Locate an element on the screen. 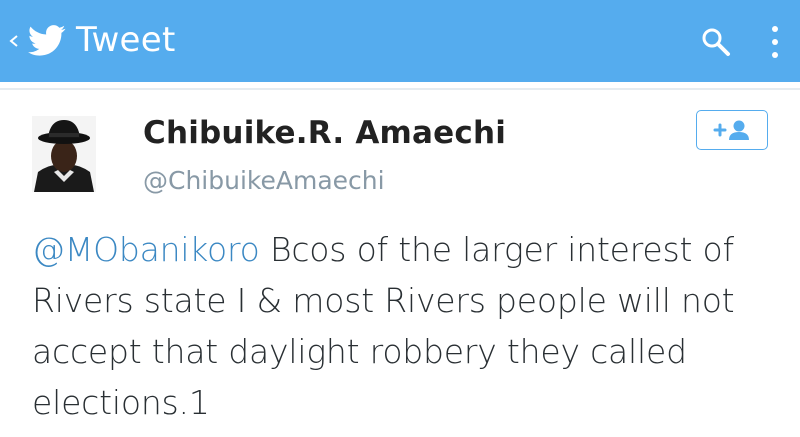 This screenshot has height=437, width=800. user-handle: @ChibuikeAmaechi is located at coordinates (264, 180).